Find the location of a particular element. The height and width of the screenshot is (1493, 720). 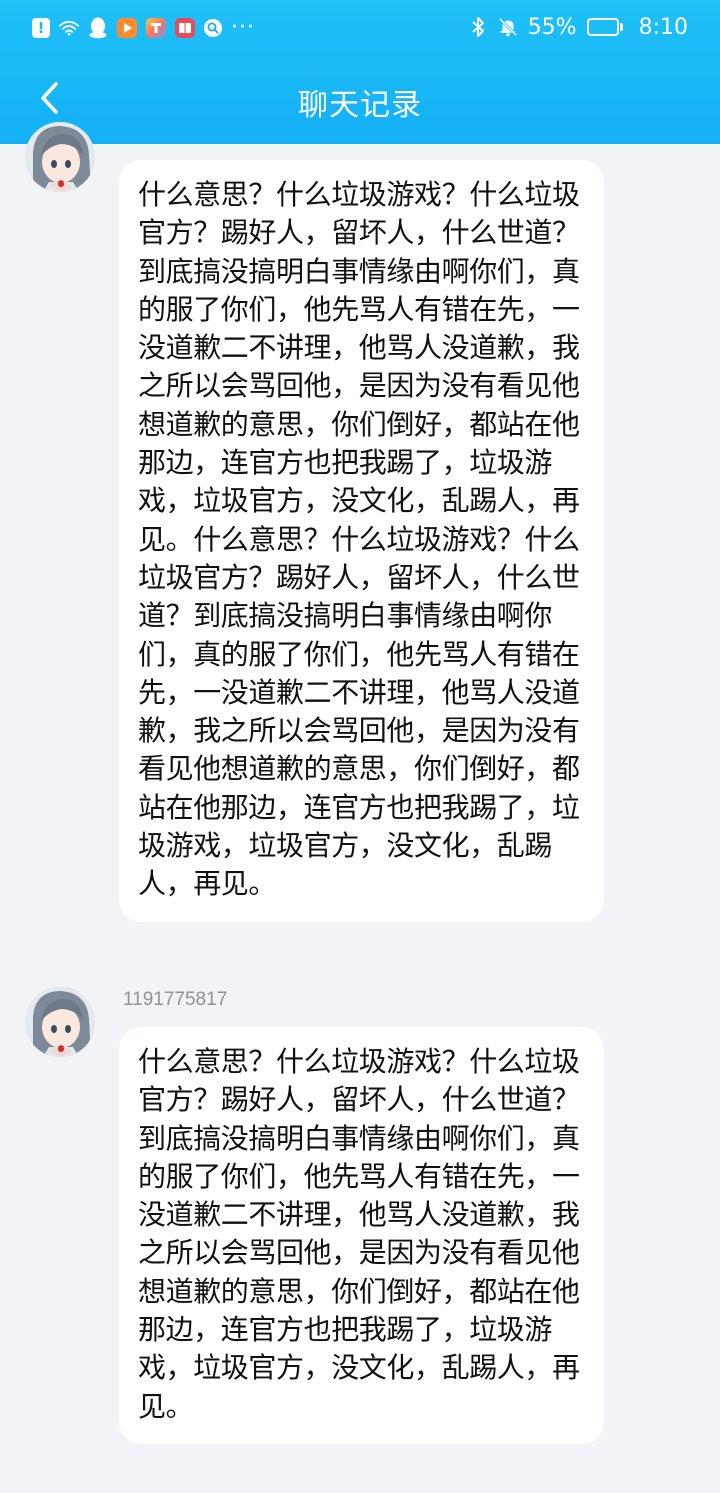

qq-icon is located at coordinates (98, 28).